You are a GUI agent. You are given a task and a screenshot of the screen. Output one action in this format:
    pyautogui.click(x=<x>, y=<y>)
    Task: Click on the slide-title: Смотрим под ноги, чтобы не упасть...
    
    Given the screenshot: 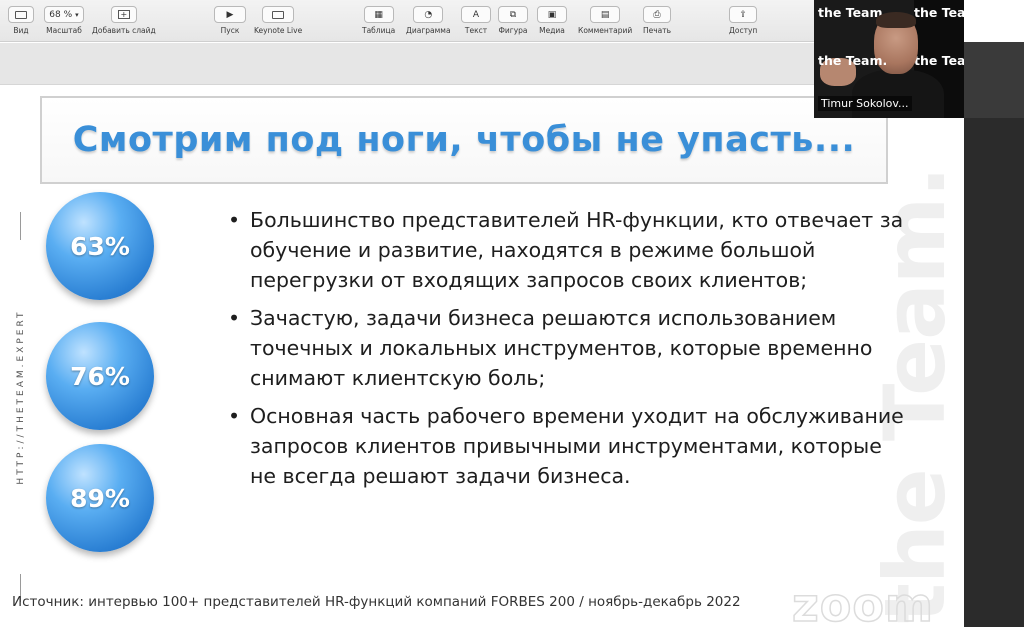 What is the action you would take?
    pyautogui.click(x=464, y=140)
    